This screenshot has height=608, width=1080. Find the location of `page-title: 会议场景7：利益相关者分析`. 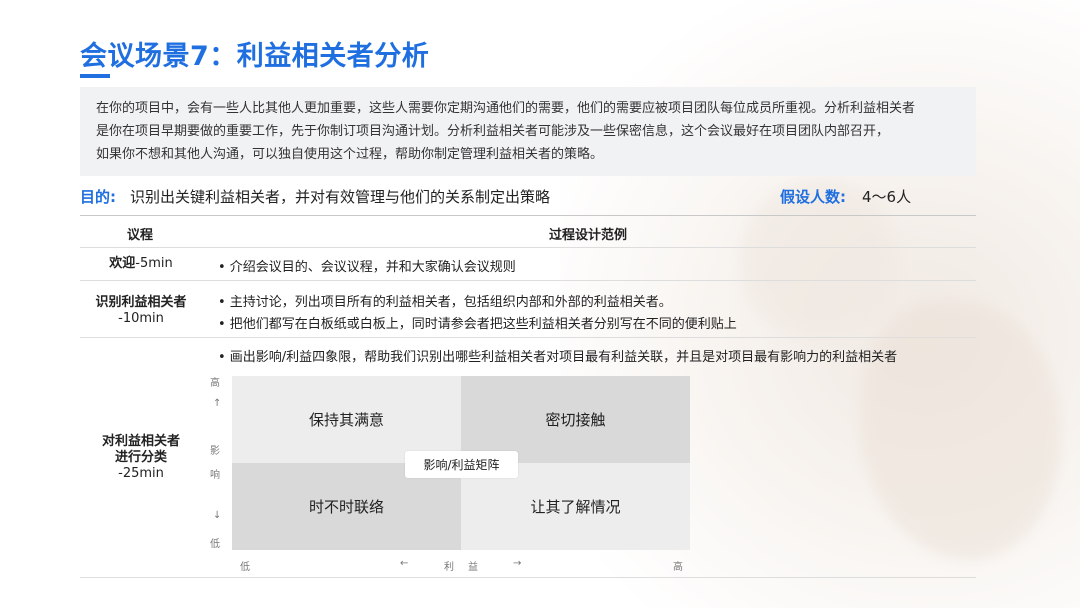

page-title: 会议场景7：利益相关者分析 is located at coordinates (255, 56).